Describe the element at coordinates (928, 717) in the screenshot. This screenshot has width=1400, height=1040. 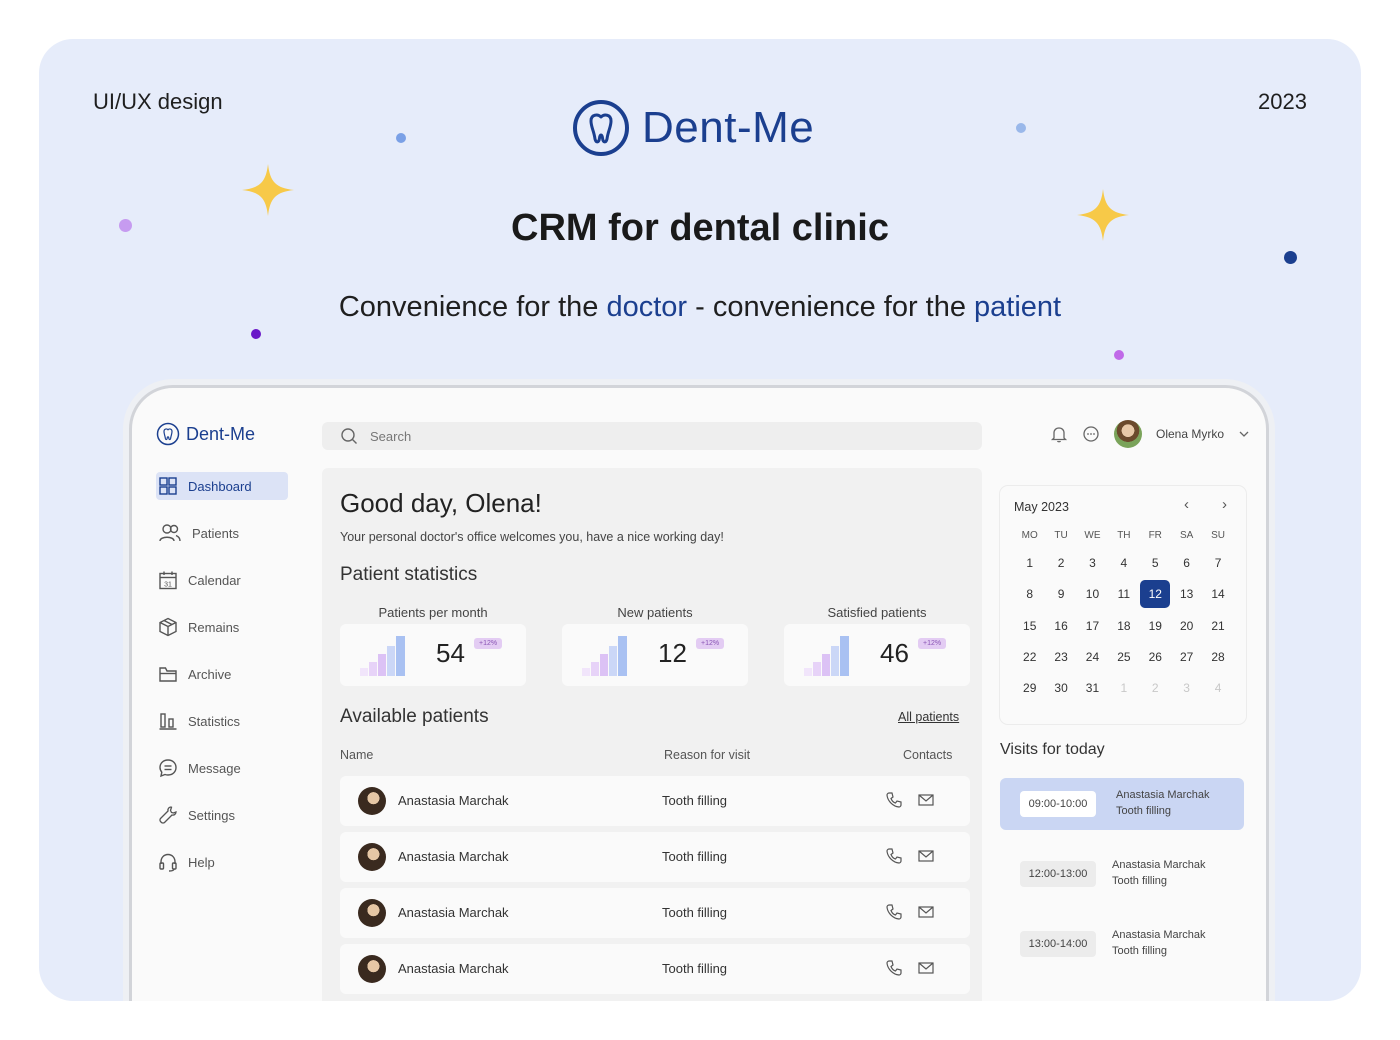
I see `all-patients-link: All patients` at that location.